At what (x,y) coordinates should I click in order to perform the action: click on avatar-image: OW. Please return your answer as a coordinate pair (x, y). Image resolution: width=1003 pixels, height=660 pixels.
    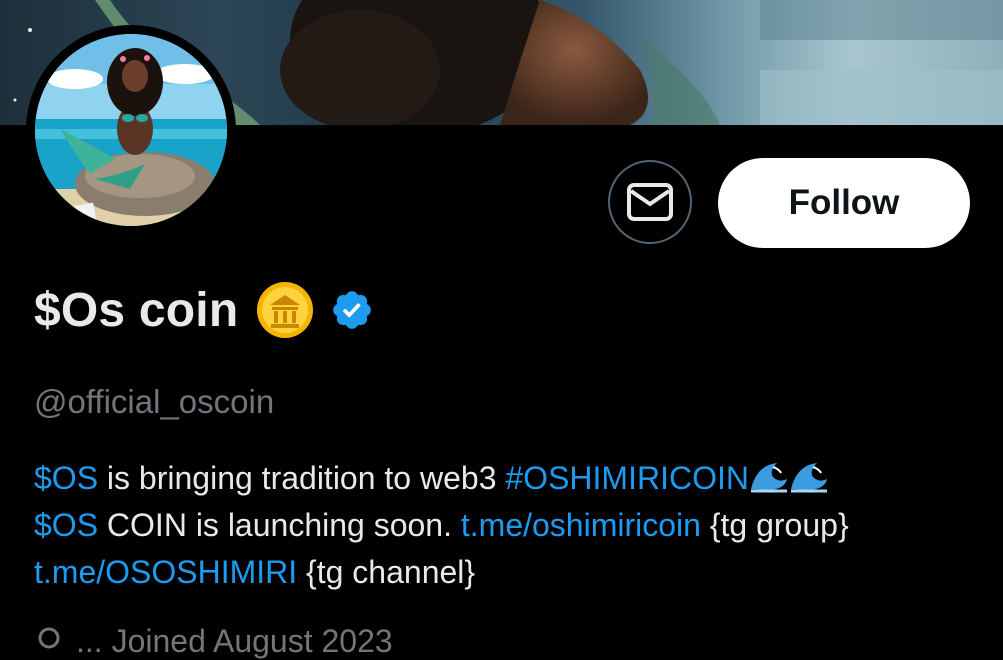
    Looking at the image, I should click on (131, 130).